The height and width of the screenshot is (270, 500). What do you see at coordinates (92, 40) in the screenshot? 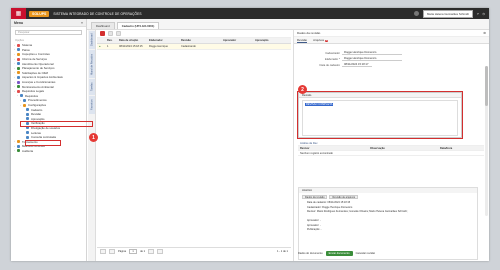
I see `side-tab-dashboard: Dashboard` at bounding box center [92, 40].